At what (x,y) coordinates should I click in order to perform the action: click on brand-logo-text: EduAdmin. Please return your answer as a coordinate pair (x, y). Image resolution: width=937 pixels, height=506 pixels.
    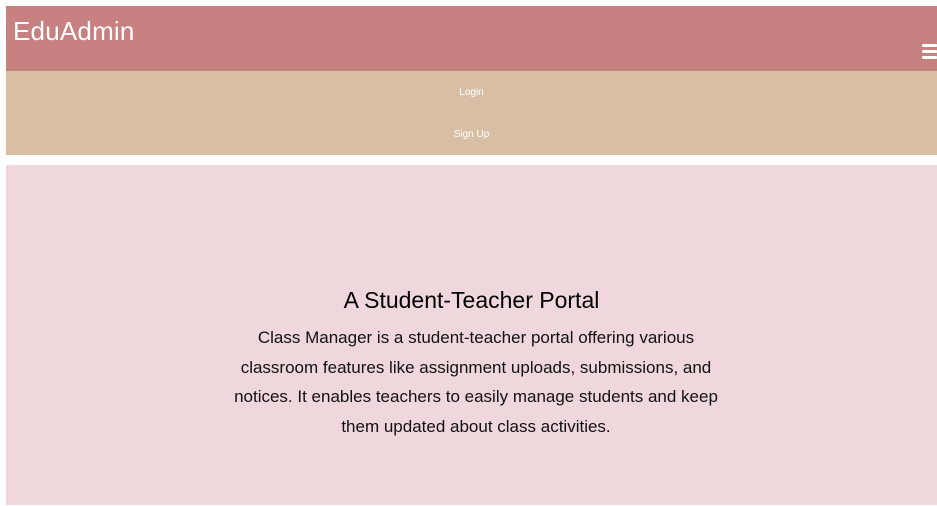
    Looking at the image, I should click on (74, 31).